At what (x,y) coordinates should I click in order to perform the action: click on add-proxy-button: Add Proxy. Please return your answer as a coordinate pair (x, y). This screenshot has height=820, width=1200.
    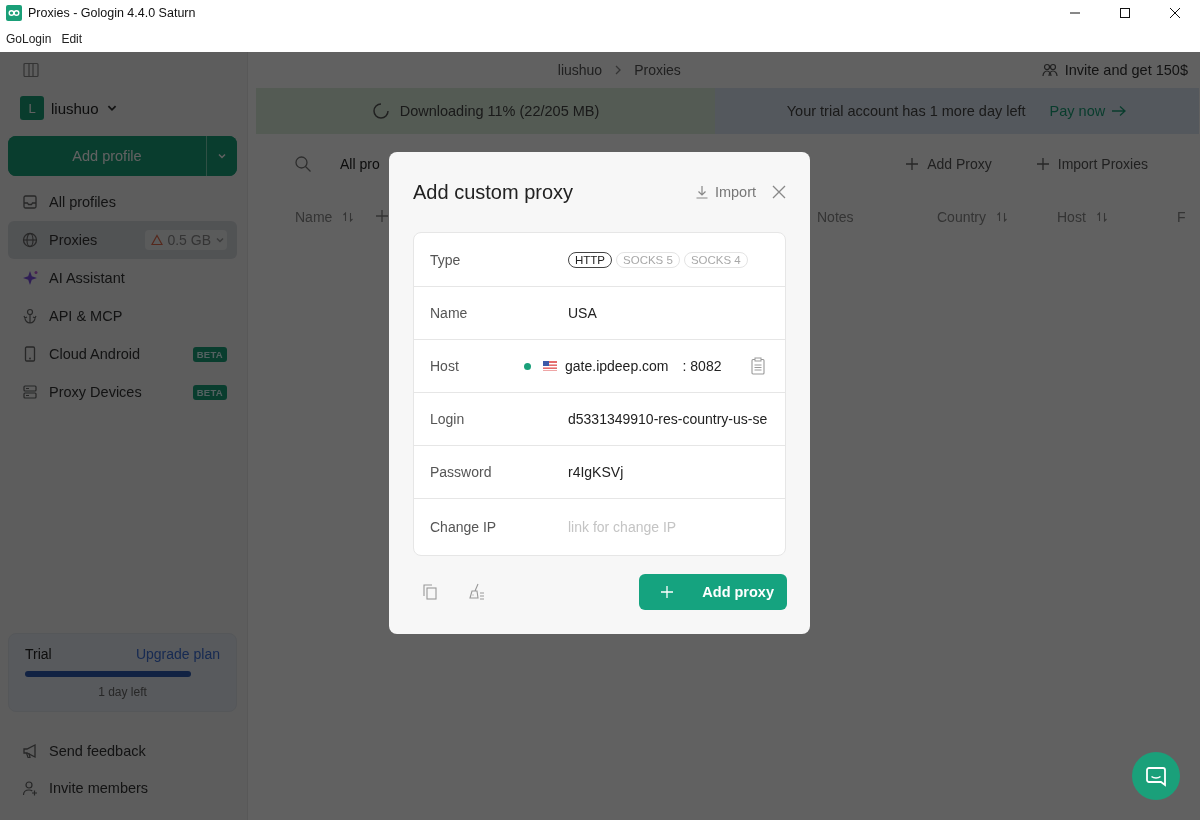
    Looking at the image, I should click on (948, 164).